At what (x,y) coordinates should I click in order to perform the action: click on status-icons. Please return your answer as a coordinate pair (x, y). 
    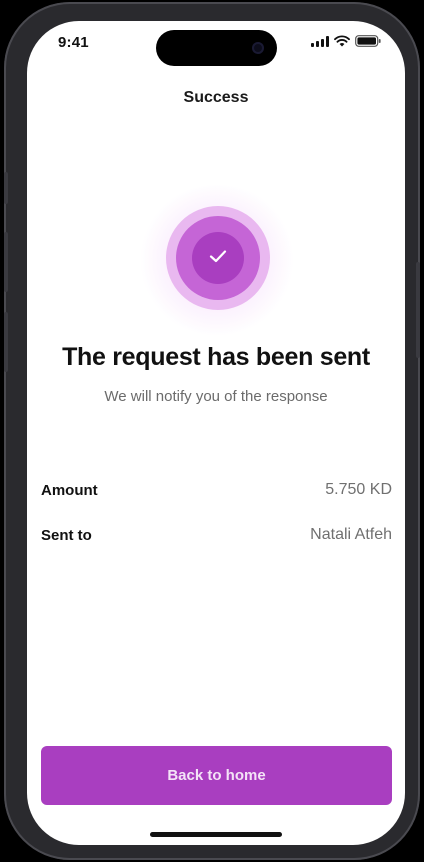
    Looking at the image, I should click on (346, 41).